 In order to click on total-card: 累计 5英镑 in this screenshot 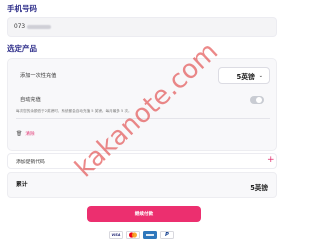, I will do `click(142, 185)`.